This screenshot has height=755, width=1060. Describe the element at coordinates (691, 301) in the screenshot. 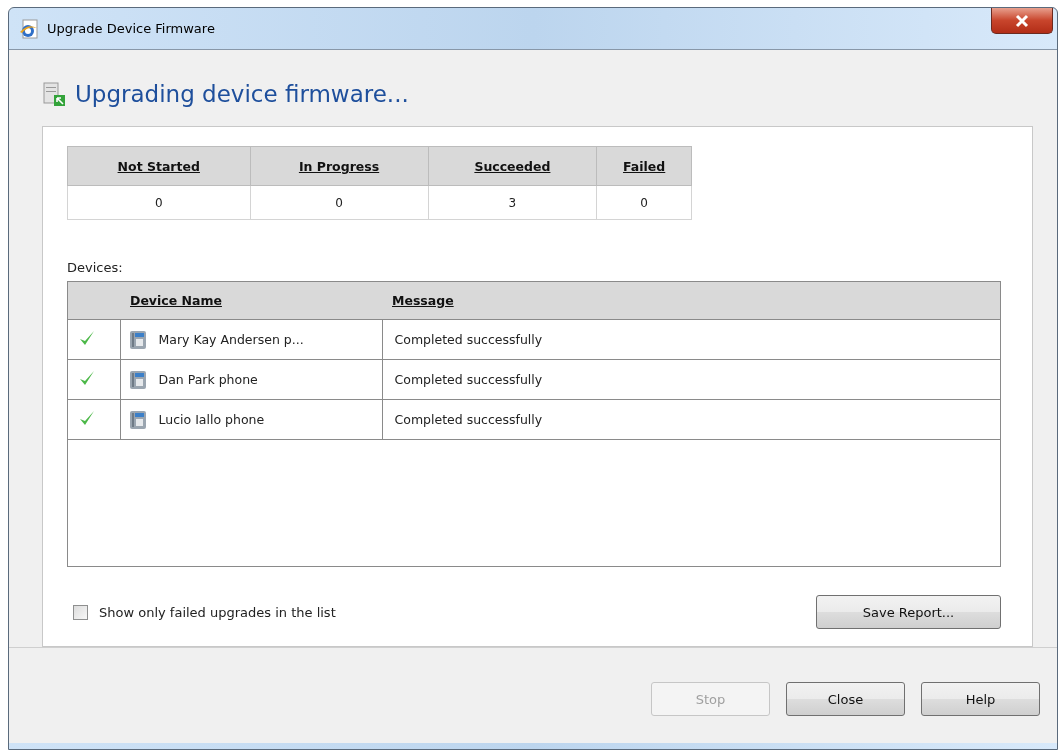

I see `column-header: Message` at that location.